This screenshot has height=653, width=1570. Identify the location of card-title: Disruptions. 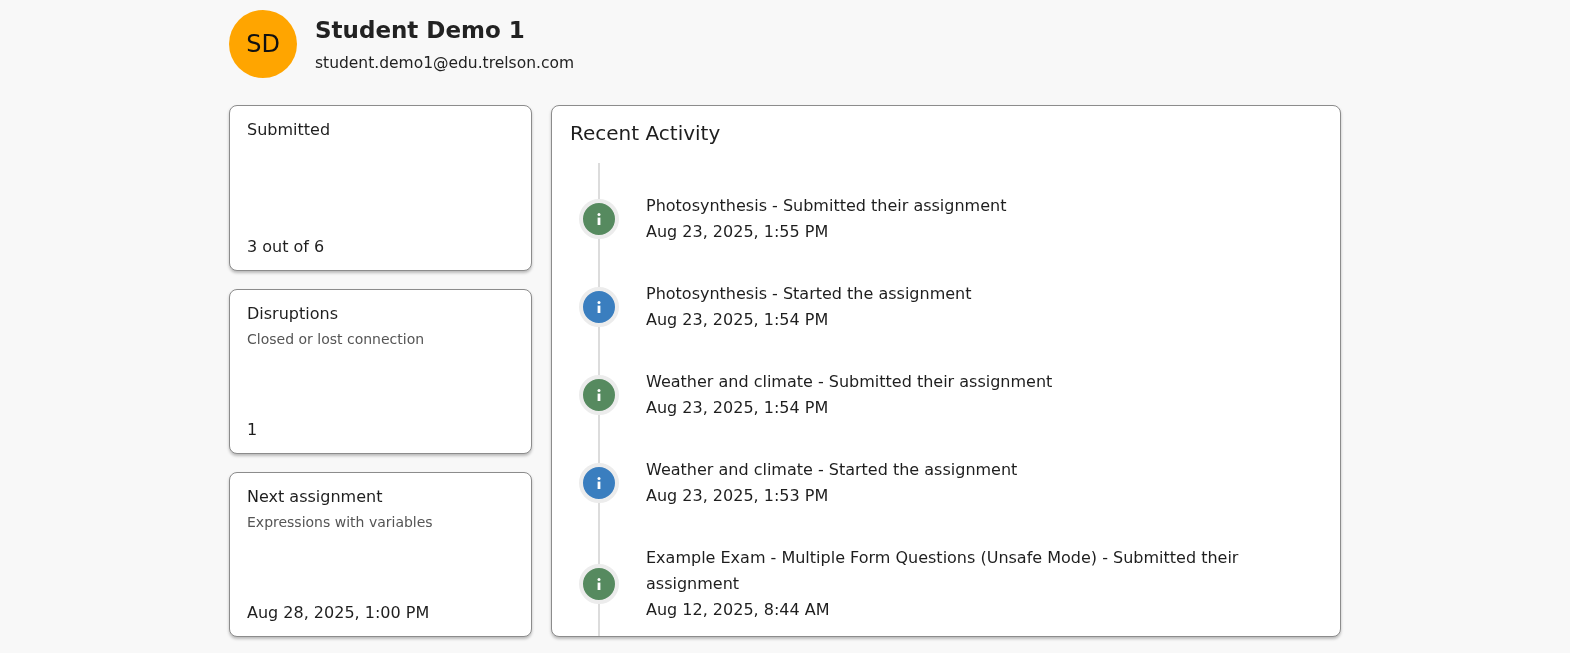
(293, 314).